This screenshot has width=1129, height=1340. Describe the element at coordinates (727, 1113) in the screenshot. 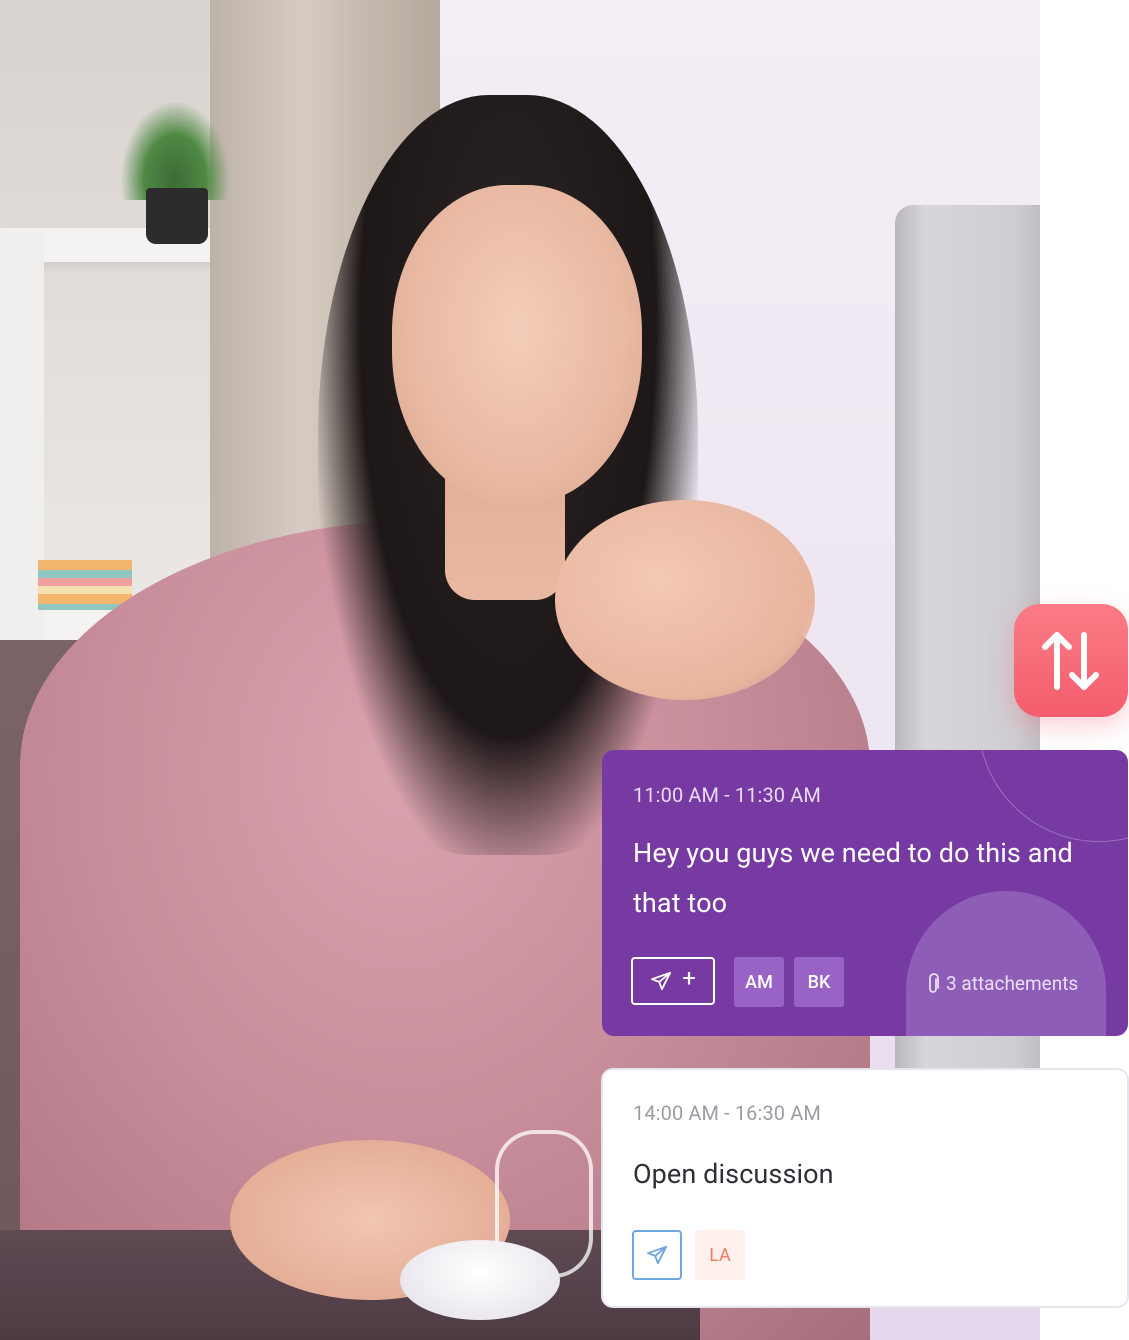

I see `event-time: 14:00 AM - 16:30 AM` at that location.